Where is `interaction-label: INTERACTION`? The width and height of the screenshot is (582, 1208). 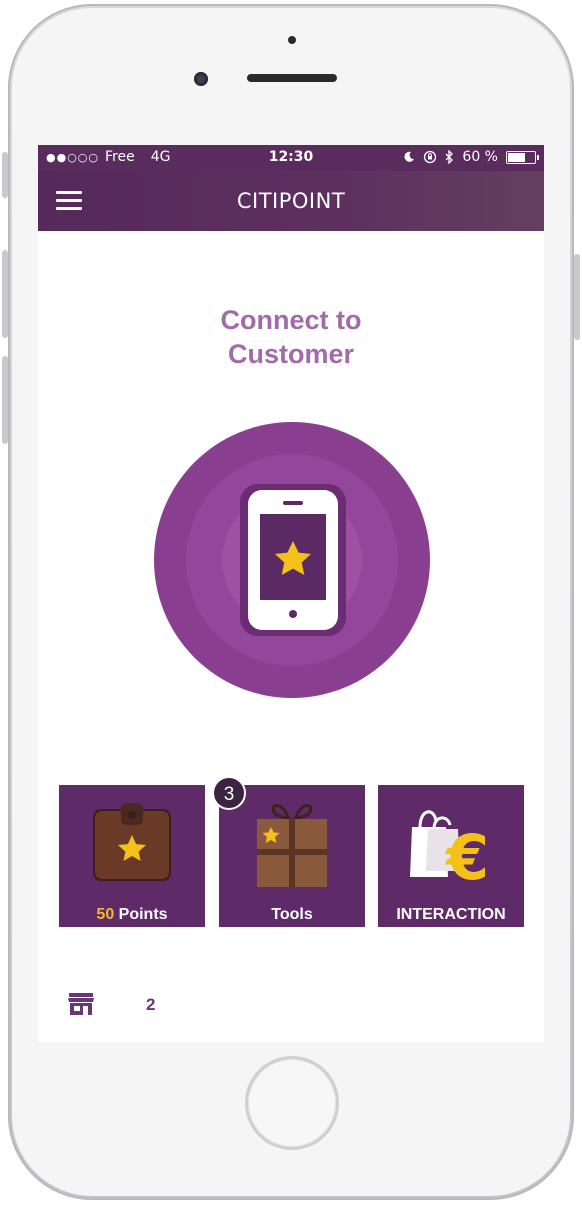
interaction-label: INTERACTION is located at coordinates (451, 914).